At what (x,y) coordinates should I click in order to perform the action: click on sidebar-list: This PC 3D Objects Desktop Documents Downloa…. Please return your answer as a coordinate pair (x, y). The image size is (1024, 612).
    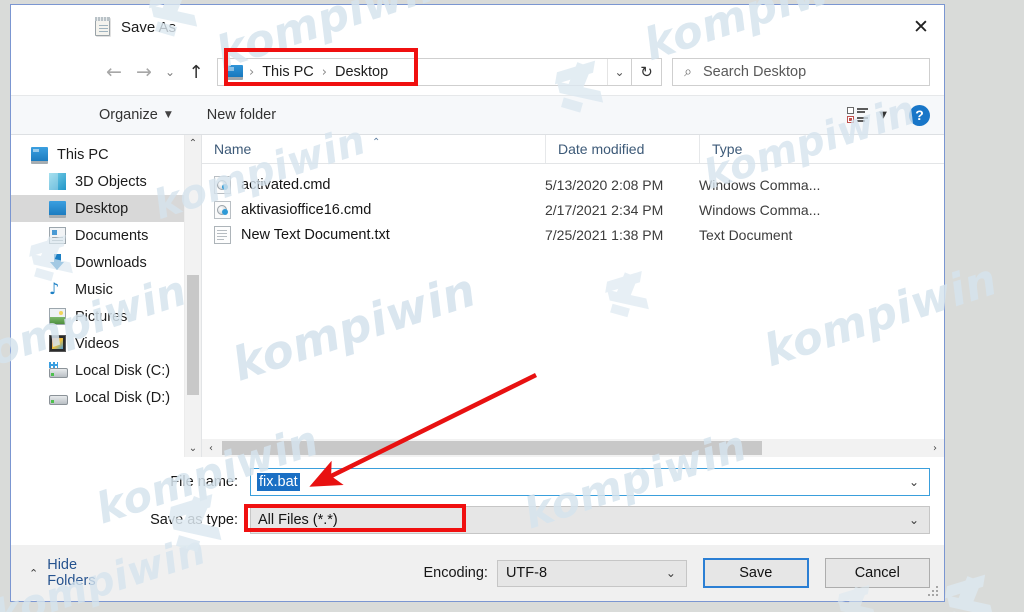
    Looking at the image, I should click on (97, 296).